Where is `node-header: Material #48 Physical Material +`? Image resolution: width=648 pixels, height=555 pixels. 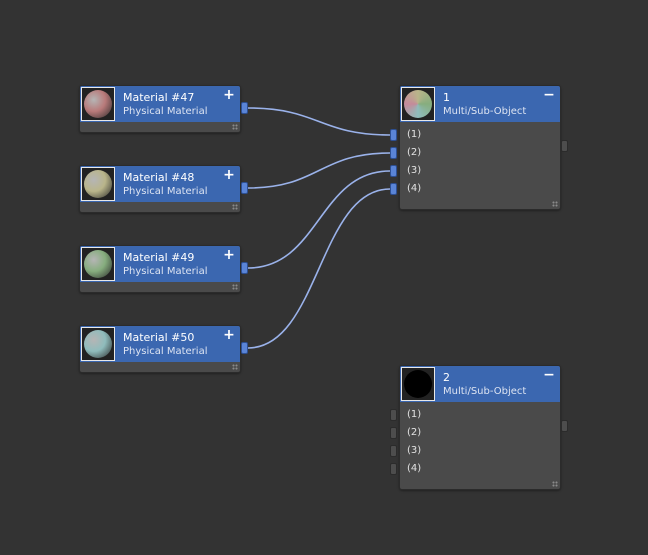 node-header: Material #48 Physical Material + is located at coordinates (160, 184).